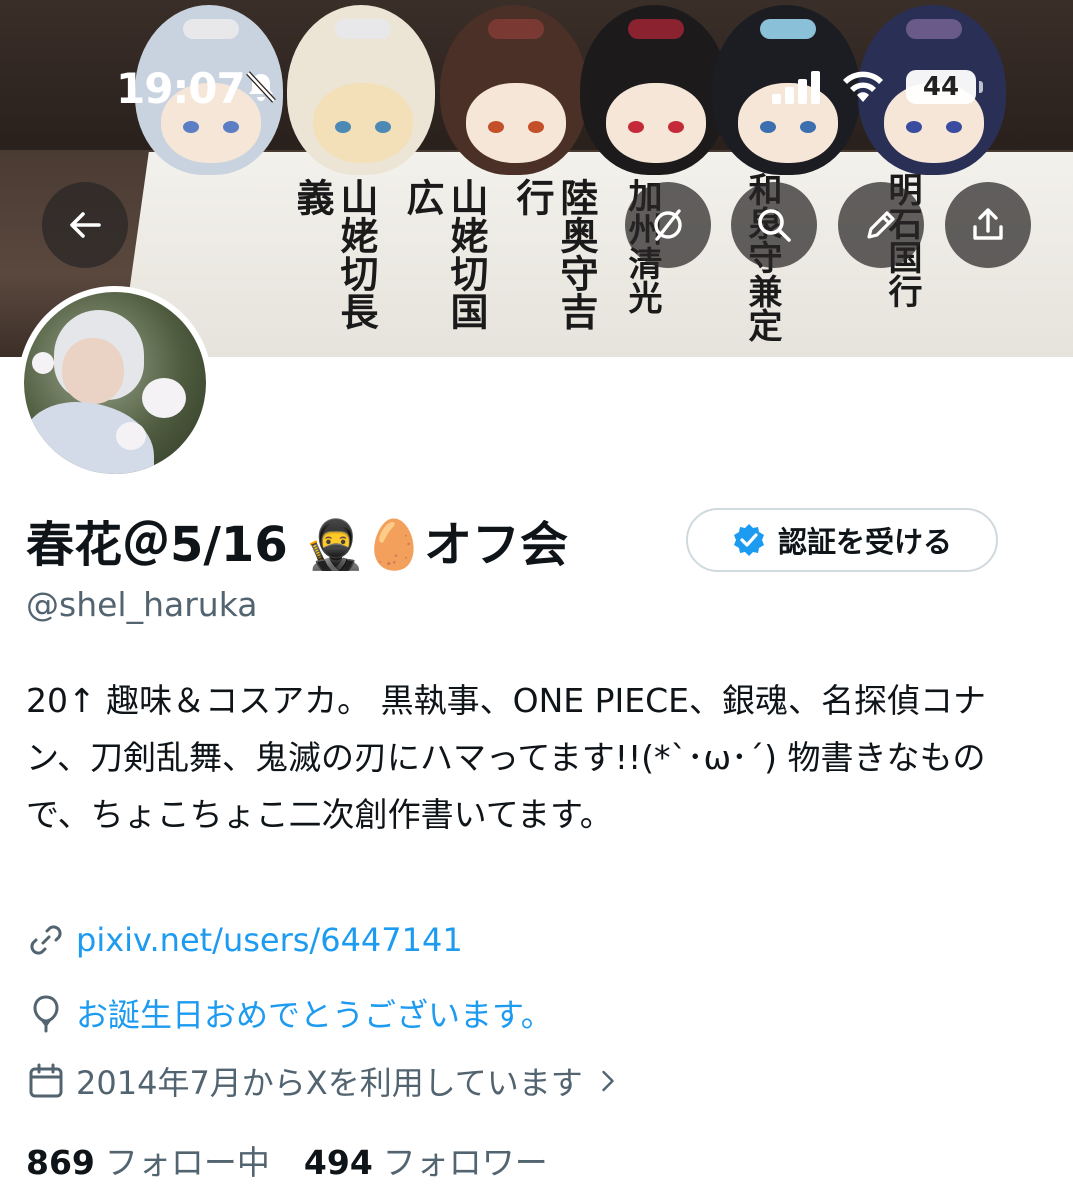  What do you see at coordinates (187, 1162) in the screenshot?
I see `following-label: フォロー中` at bounding box center [187, 1162].